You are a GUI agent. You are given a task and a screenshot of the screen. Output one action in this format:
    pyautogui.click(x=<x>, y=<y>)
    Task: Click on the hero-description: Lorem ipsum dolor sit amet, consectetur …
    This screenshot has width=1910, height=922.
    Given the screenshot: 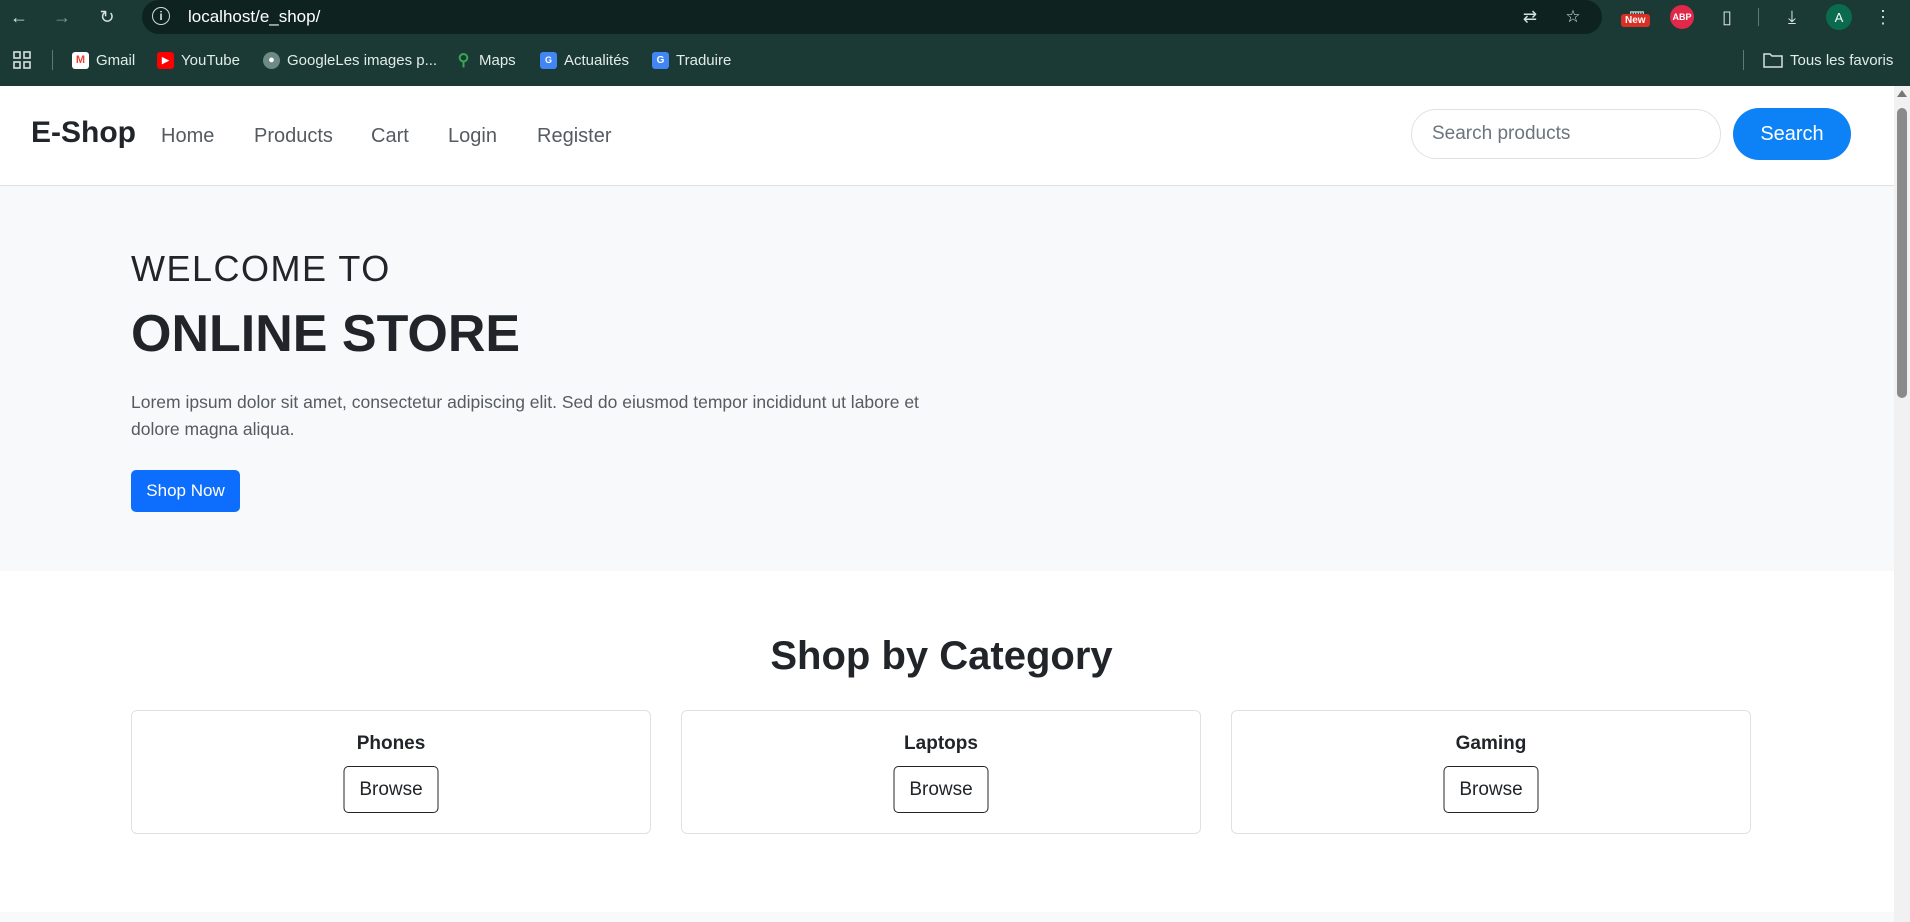 What is the action you would take?
    pyautogui.click(x=525, y=415)
    